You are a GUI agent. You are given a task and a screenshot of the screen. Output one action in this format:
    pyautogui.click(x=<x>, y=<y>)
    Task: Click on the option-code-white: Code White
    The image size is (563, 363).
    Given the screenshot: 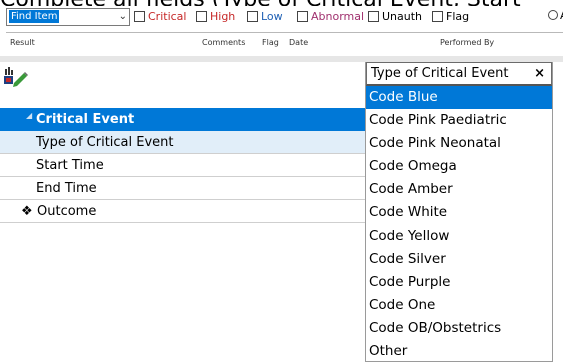 What is the action you would take?
    pyautogui.click(x=459, y=212)
    